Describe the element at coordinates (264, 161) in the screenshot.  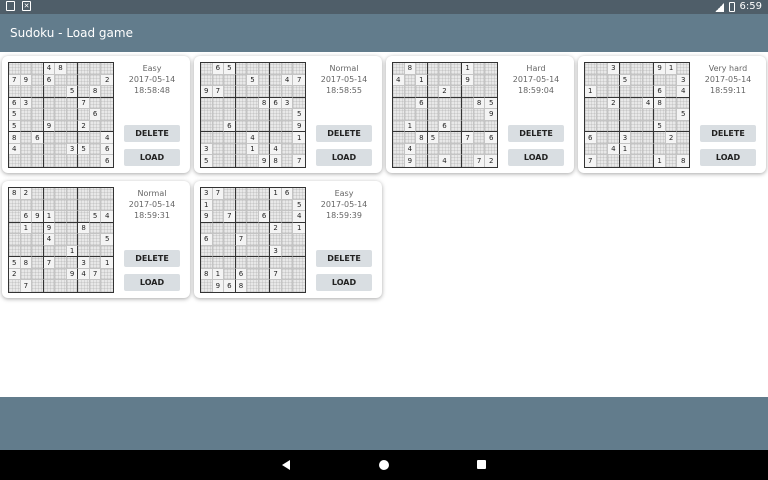
I see `sudoku-cell: 9` at that location.